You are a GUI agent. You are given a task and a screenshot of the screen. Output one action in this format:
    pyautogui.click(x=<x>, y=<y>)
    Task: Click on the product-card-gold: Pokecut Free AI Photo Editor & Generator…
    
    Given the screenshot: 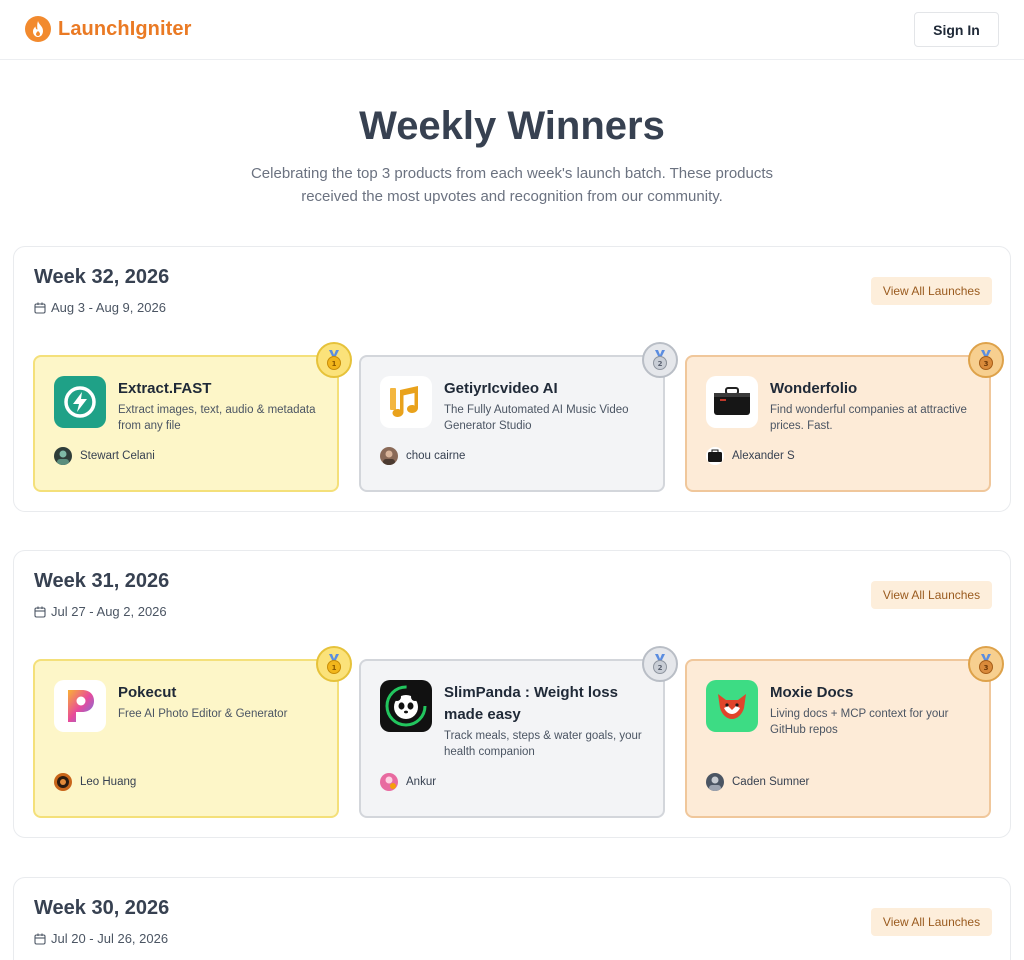 What is the action you would take?
    pyautogui.click(x=186, y=738)
    